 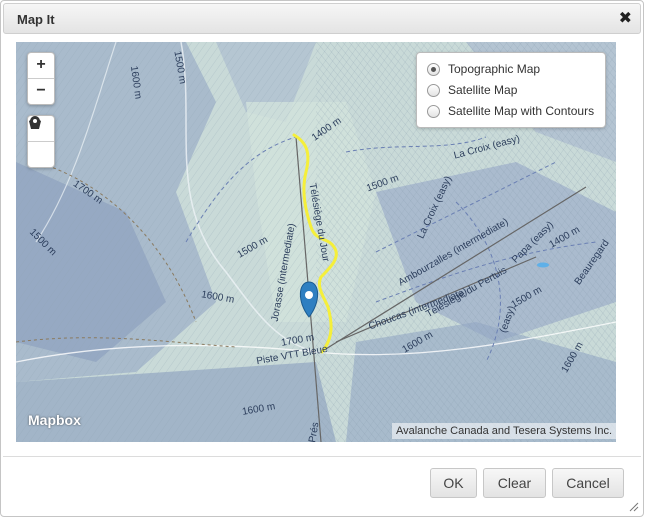 What do you see at coordinates (322, 18) in the screenshot?
I see `dialog-titlebar: Map It ✖` at bounding box center [322, 18].